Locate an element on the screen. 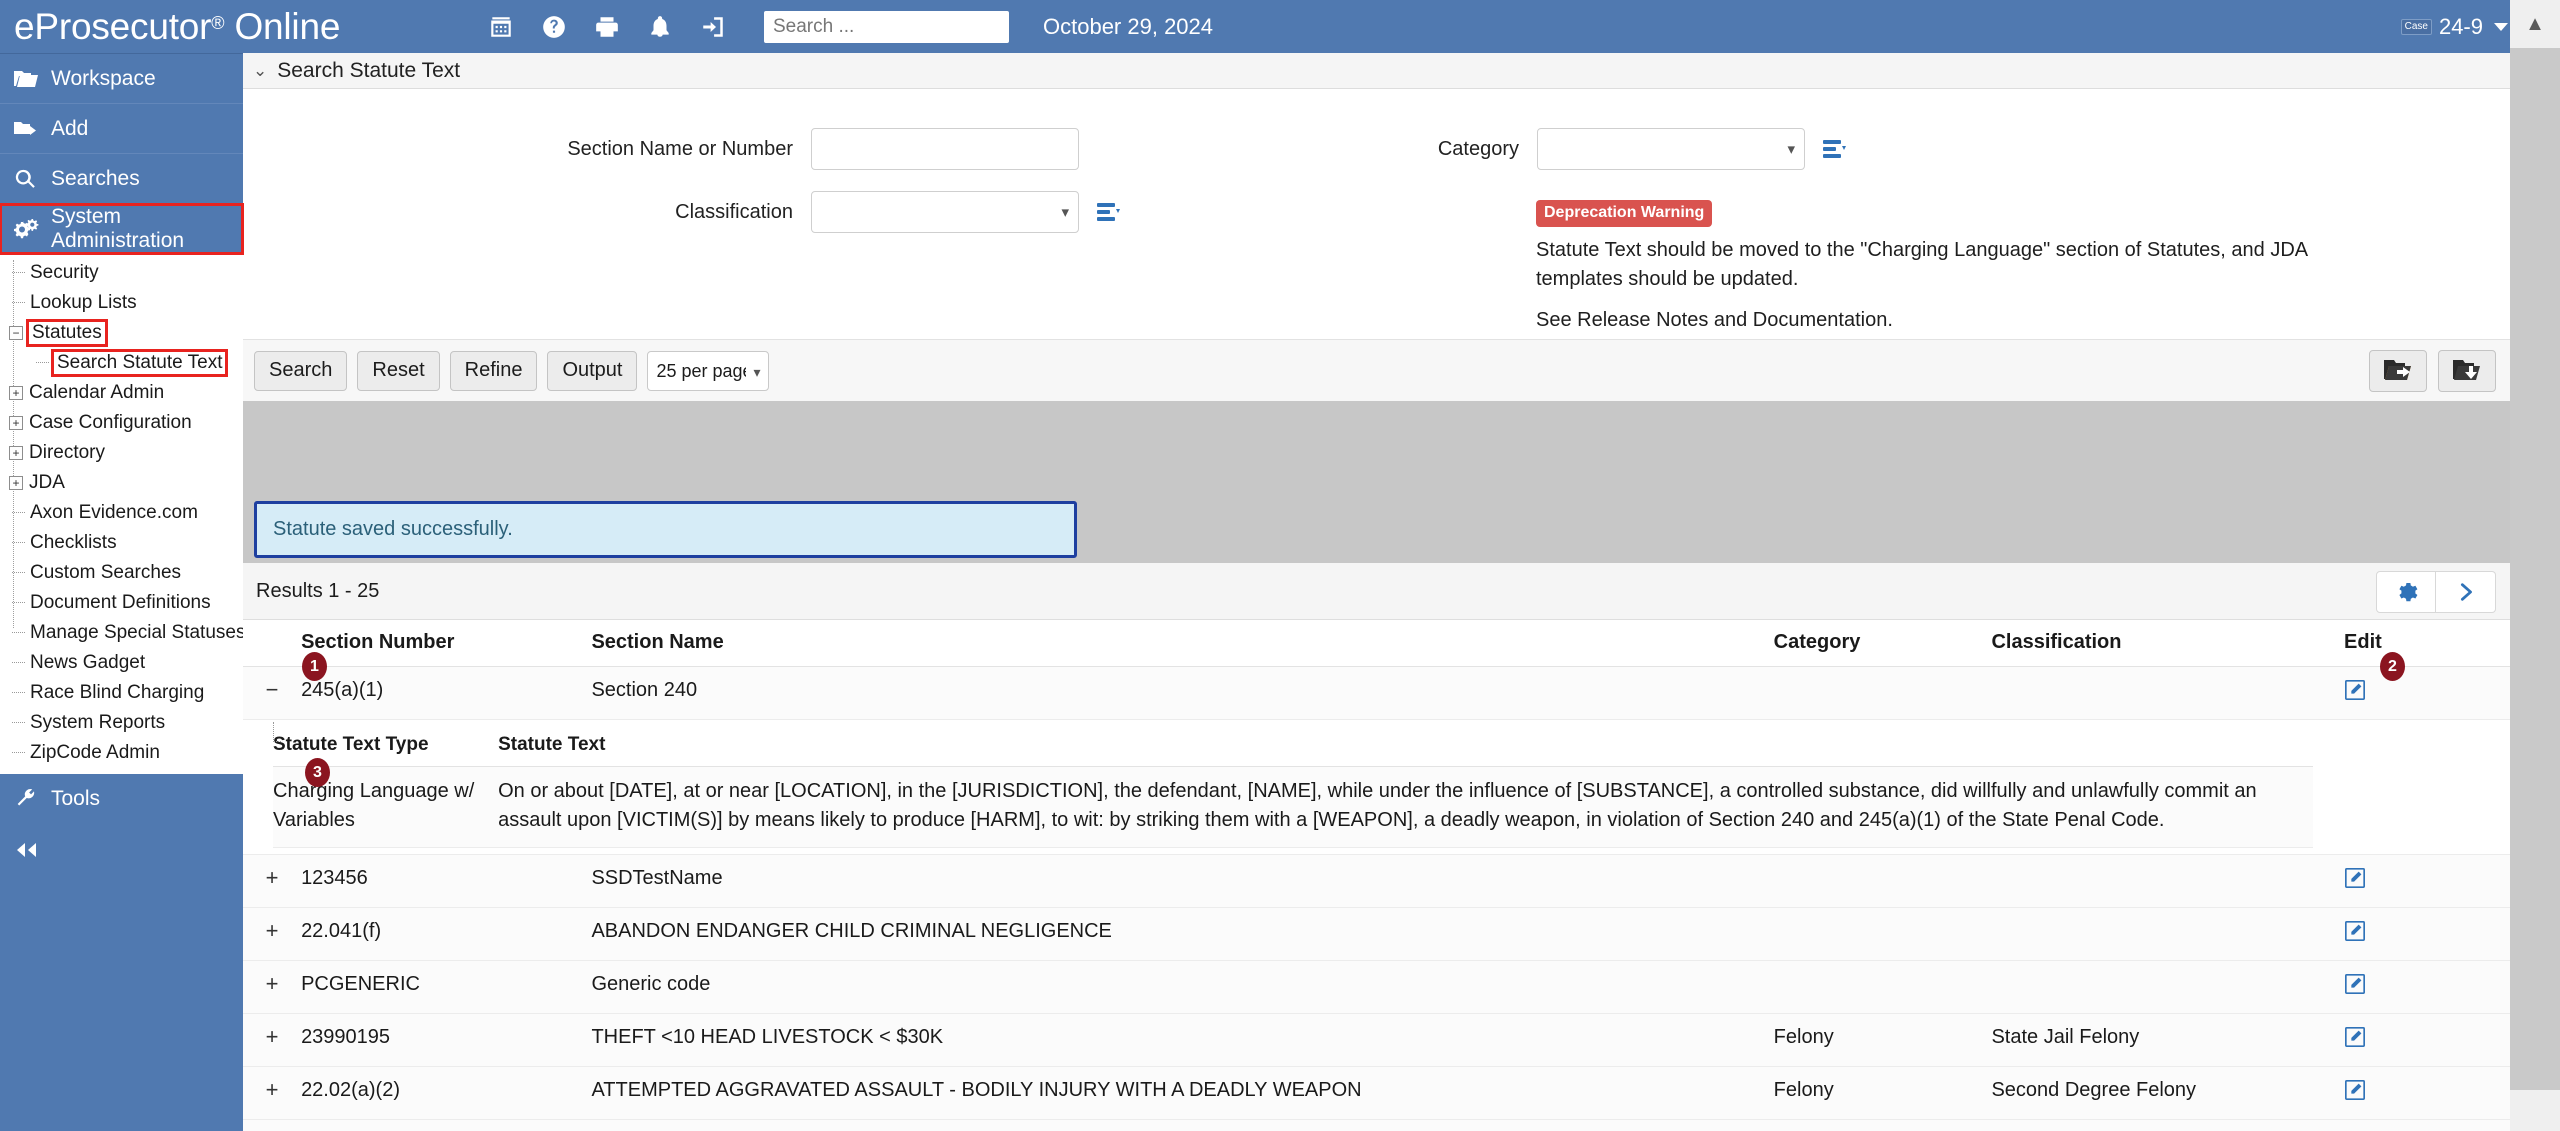 The image size is (2560, 1131). header-icon-group is located at coordinates (607, 27).